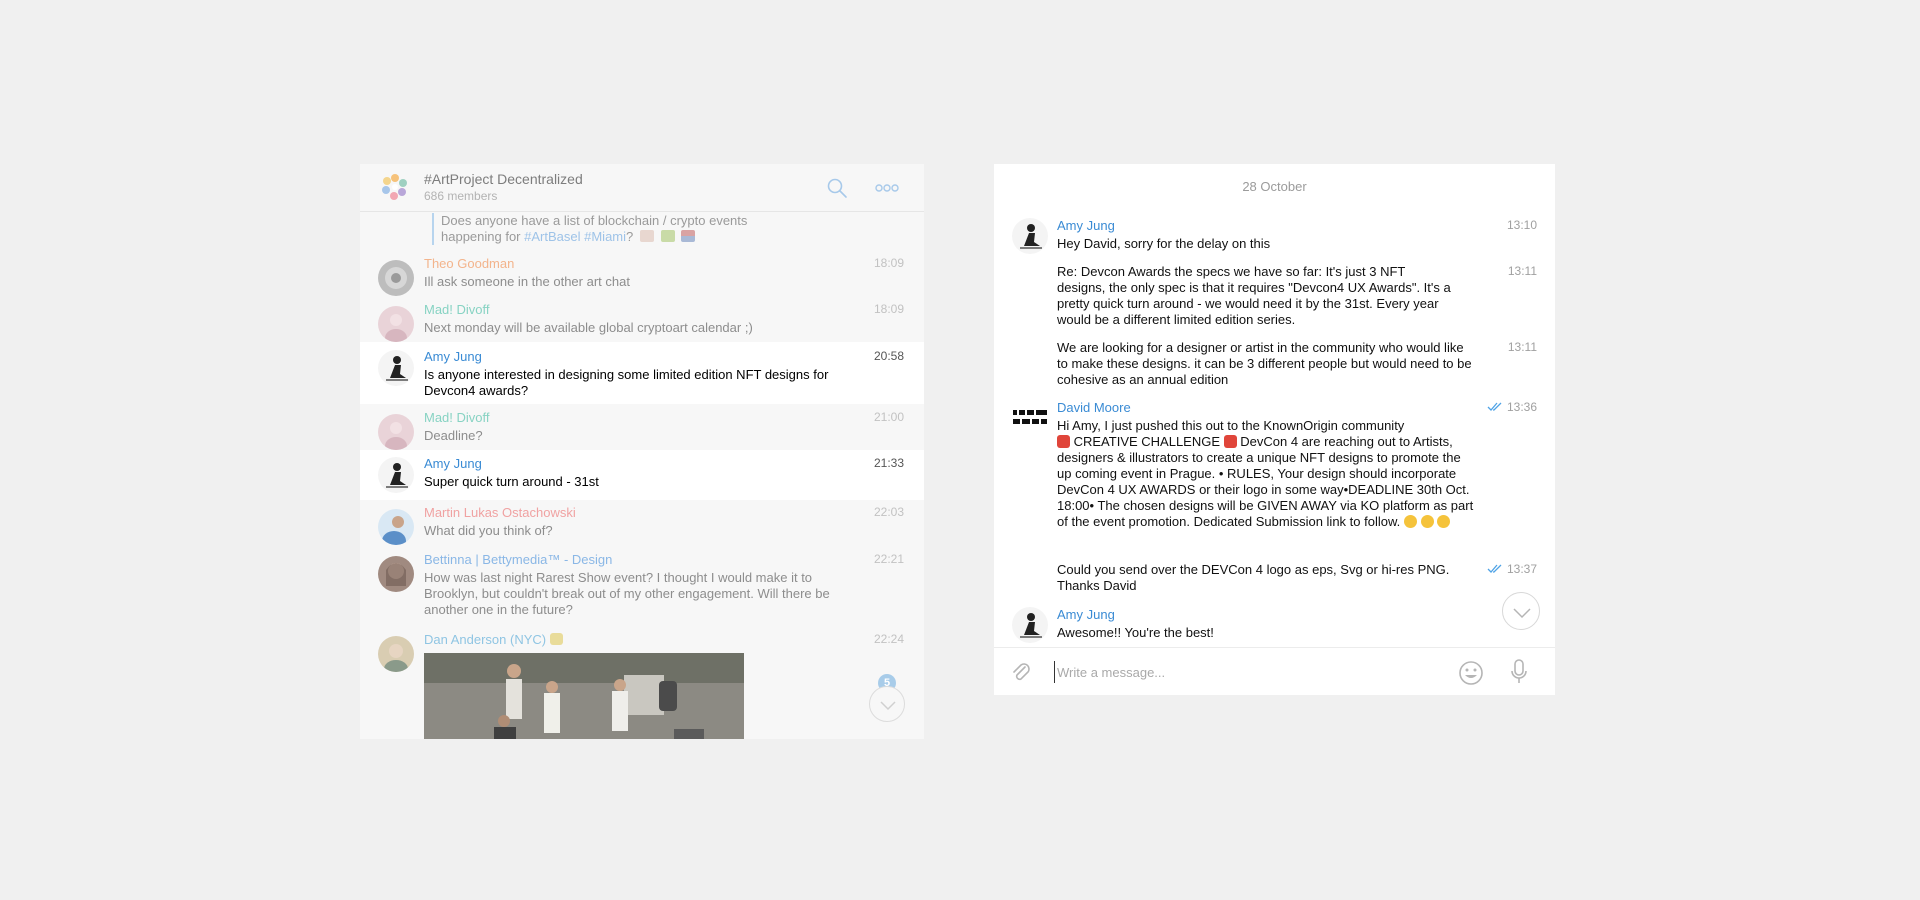  Describe the element at coordinates (453, 435) in the screenshot. I see `message-text: Deadline?` at that location.